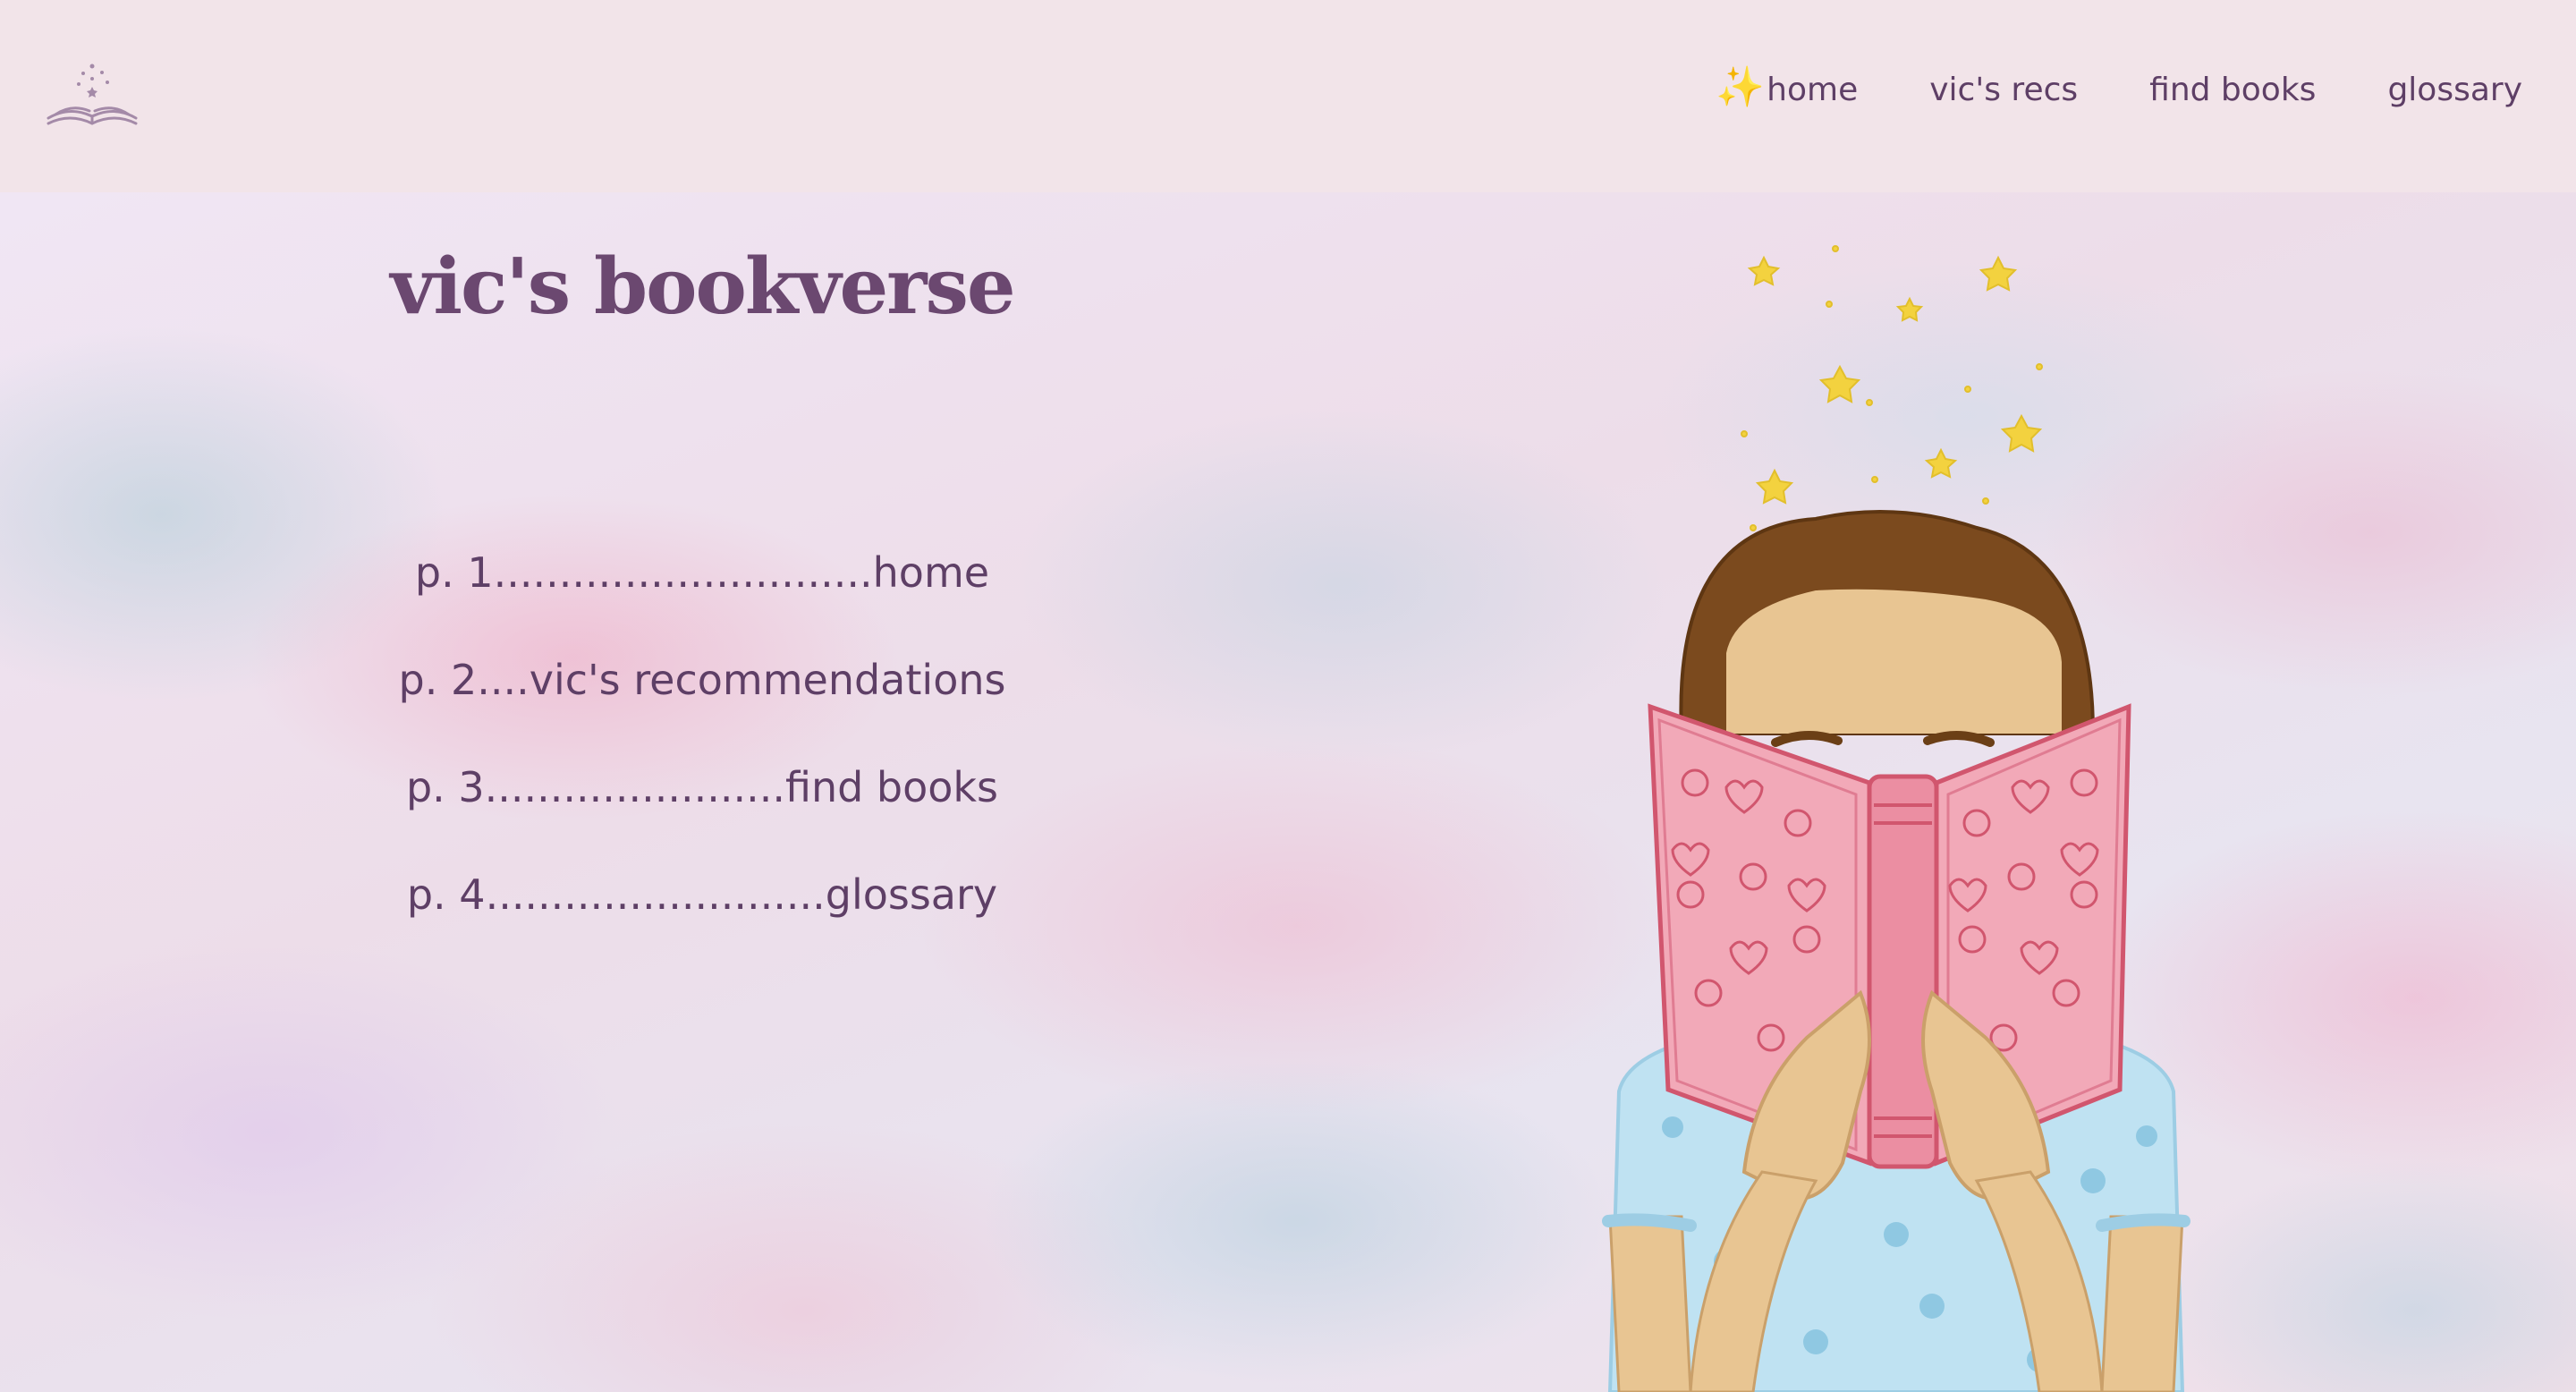 The image size is (2576, 1392). What do you see at coordinates (1892, 388) in the screenshot?
I see `stars-decoration` at bounding box center [1892, 388].